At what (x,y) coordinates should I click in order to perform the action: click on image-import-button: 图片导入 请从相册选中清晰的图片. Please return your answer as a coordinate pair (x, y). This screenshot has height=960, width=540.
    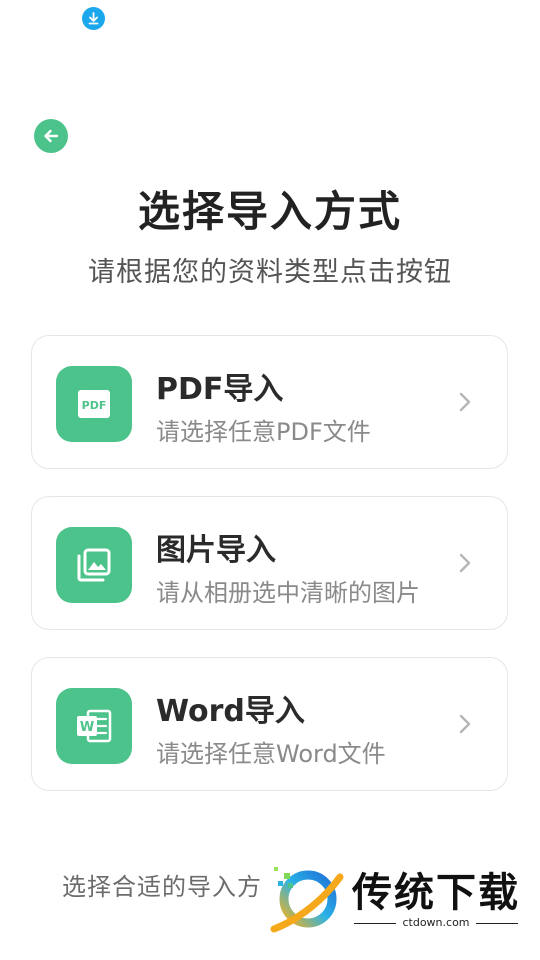
    Looking at the image, I should click on (269, 563).